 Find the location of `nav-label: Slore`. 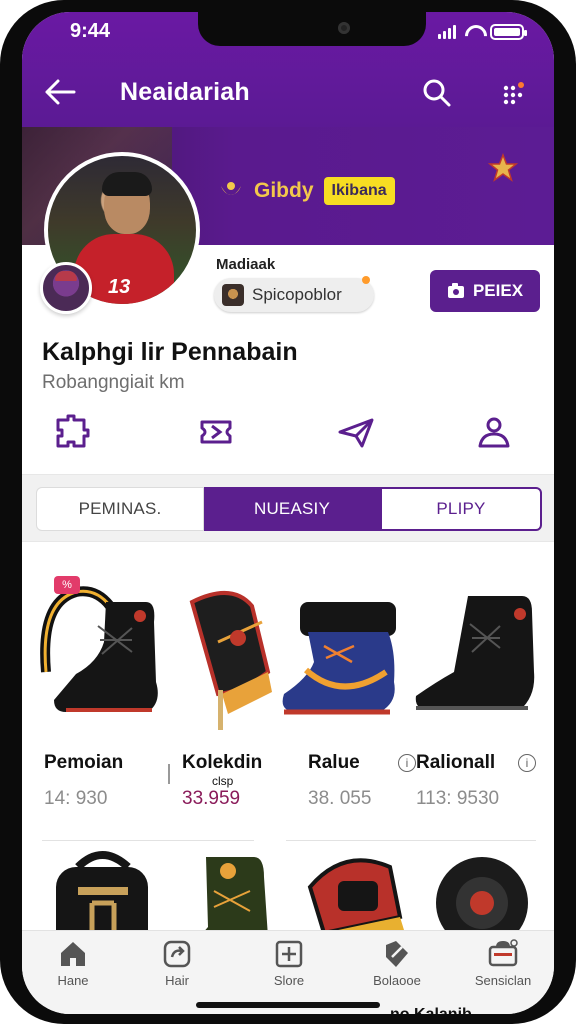

nav-label: Slore is located at coordinates (289, 980).